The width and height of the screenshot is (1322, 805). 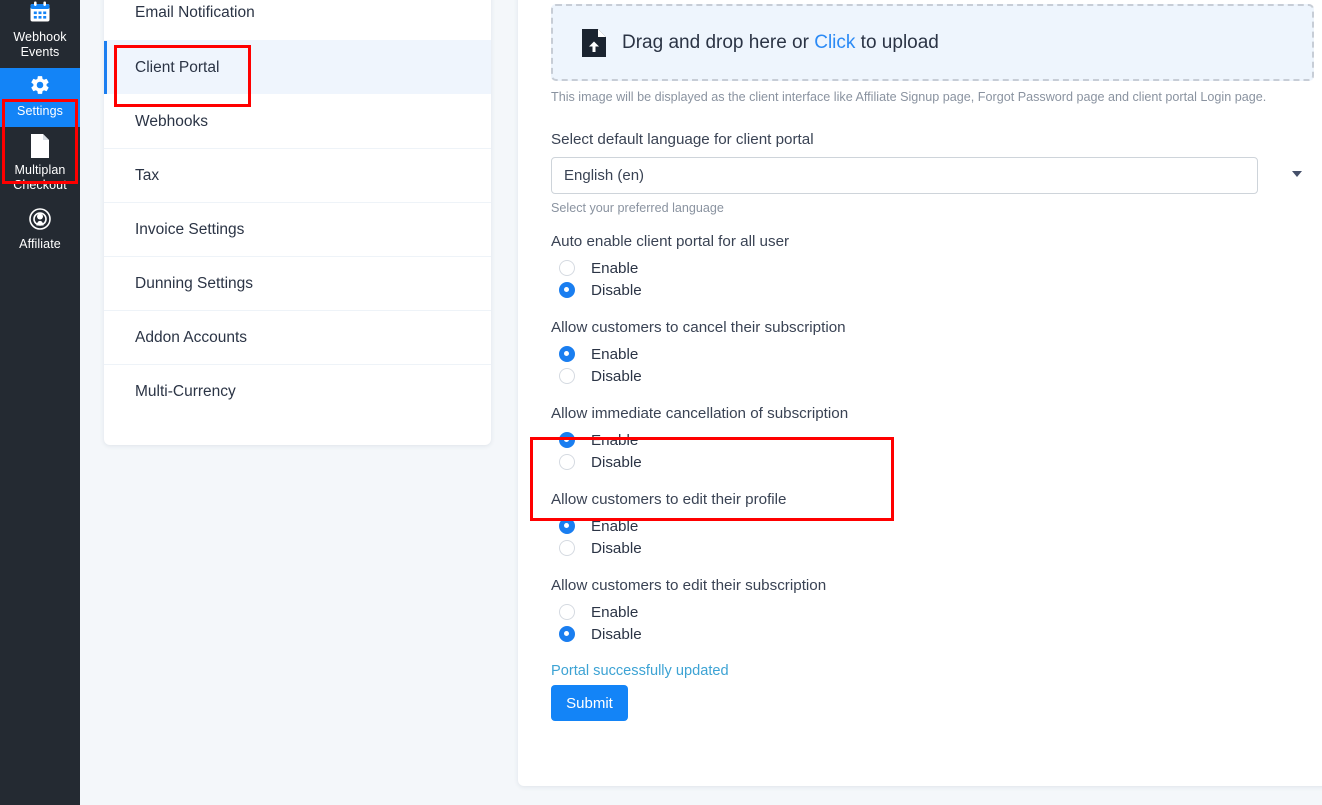 I want to click on menu-item-label: Invoice Settings, so click(x=190, y=229).